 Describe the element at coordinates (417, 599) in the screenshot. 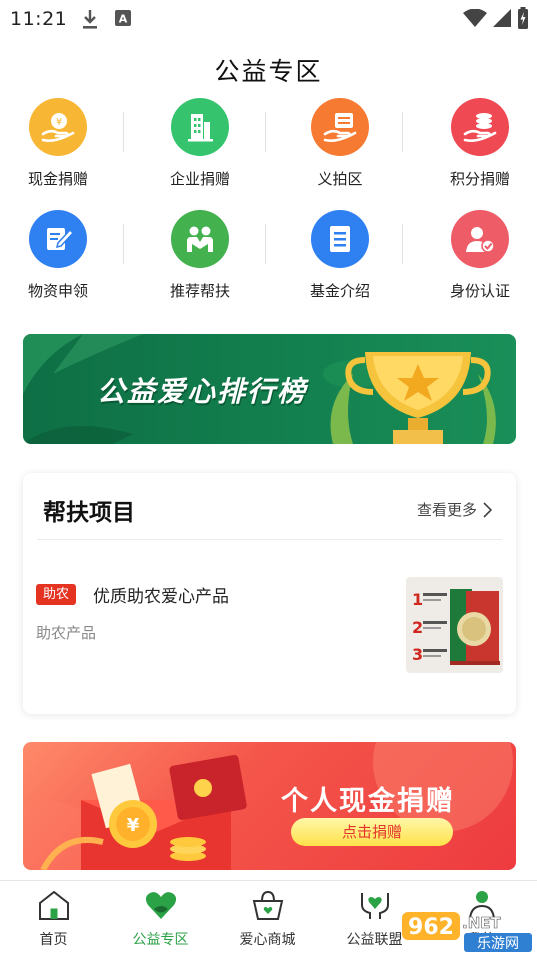

I see `svg-text: 1` at that location.